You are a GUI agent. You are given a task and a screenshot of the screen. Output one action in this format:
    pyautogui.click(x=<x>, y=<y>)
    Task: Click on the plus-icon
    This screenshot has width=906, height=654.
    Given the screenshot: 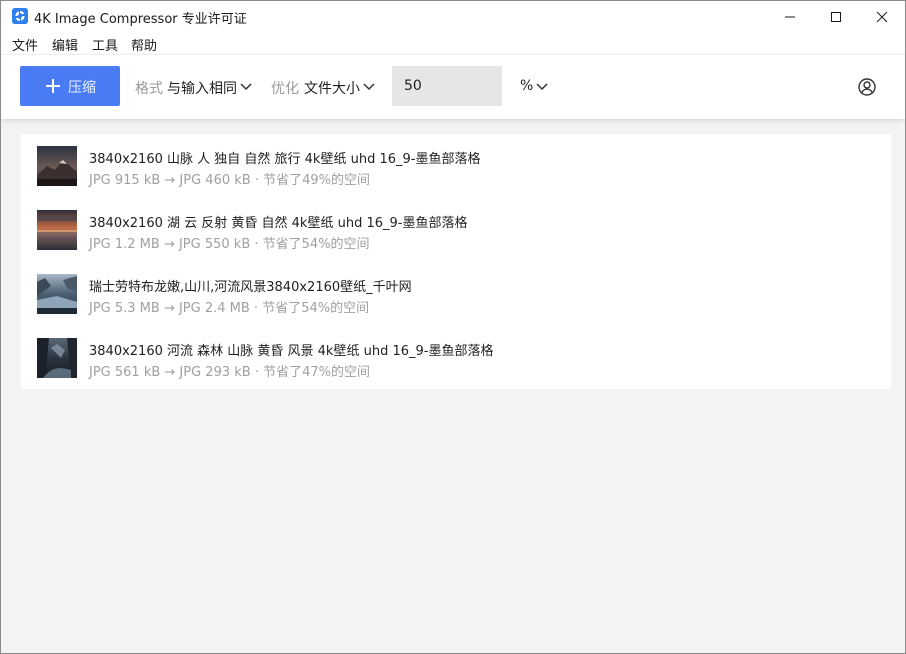 What is the action you would take?
    pyautogui.click(x=53, y=86)
    